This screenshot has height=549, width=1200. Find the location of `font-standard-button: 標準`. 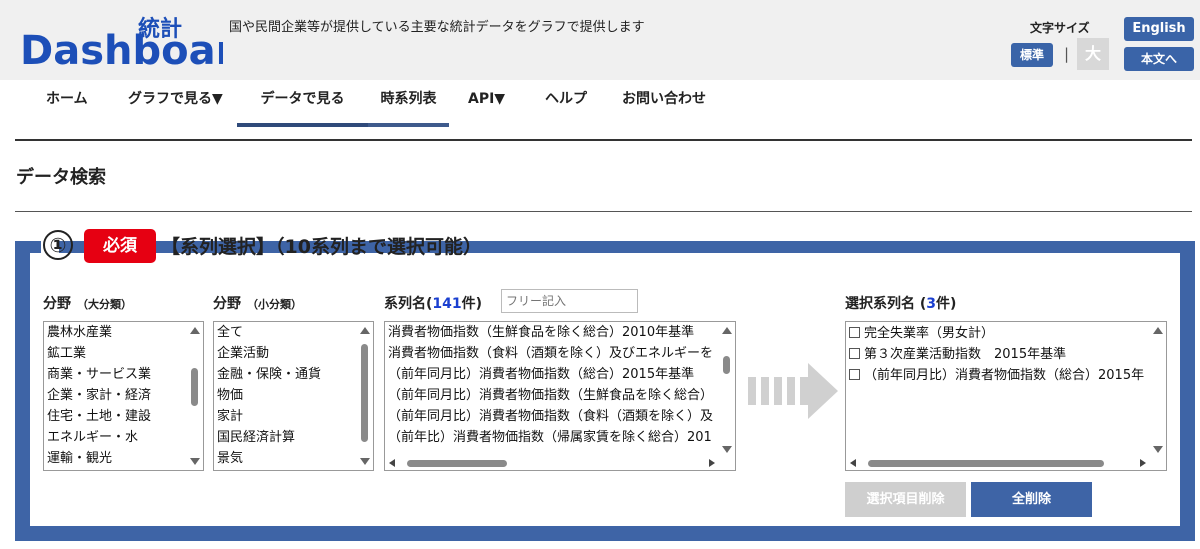

font-standard-button: 標準 is located at coordinates (1032, 55).